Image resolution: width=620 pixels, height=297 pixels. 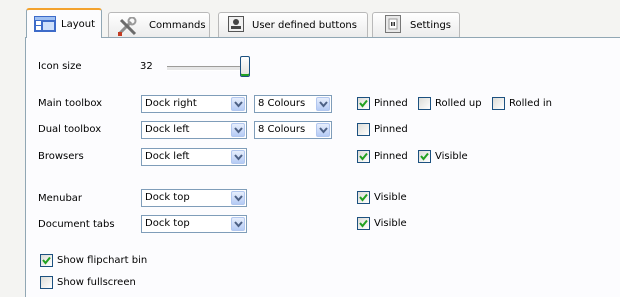 I want to click on browsers-dock-value: Dock left, so click(x=167, y=156).